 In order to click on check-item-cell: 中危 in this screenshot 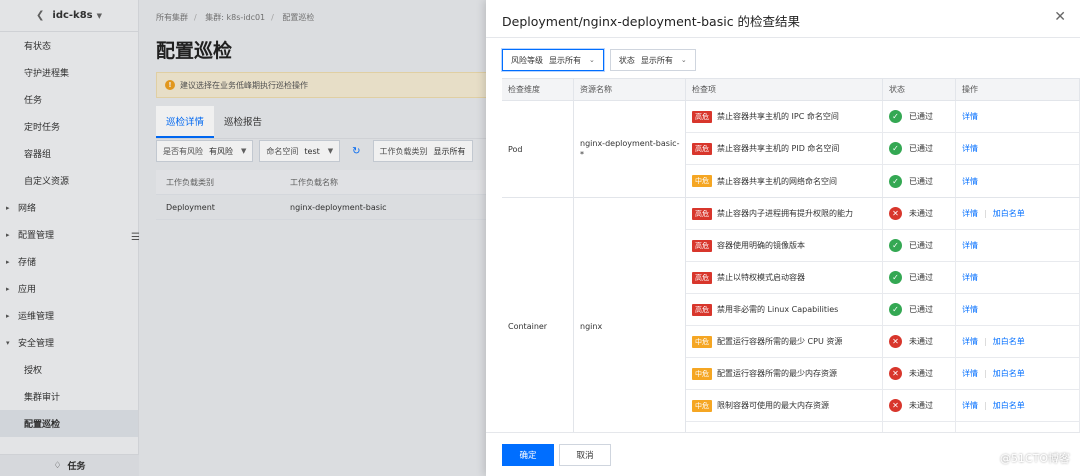, I will do `click(784, 427)`.